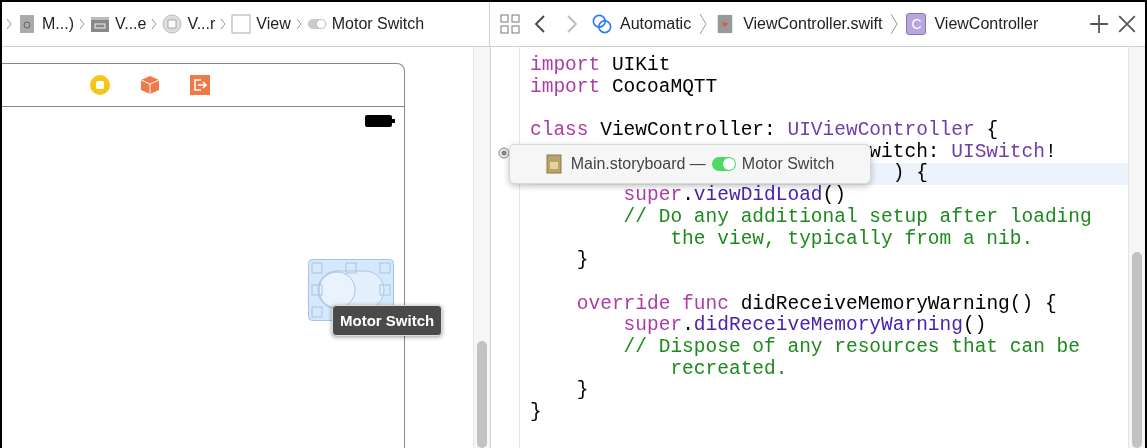  Describe the element at coordinates (1099, 24) in the screenshot. I see `add-icon` at that location.